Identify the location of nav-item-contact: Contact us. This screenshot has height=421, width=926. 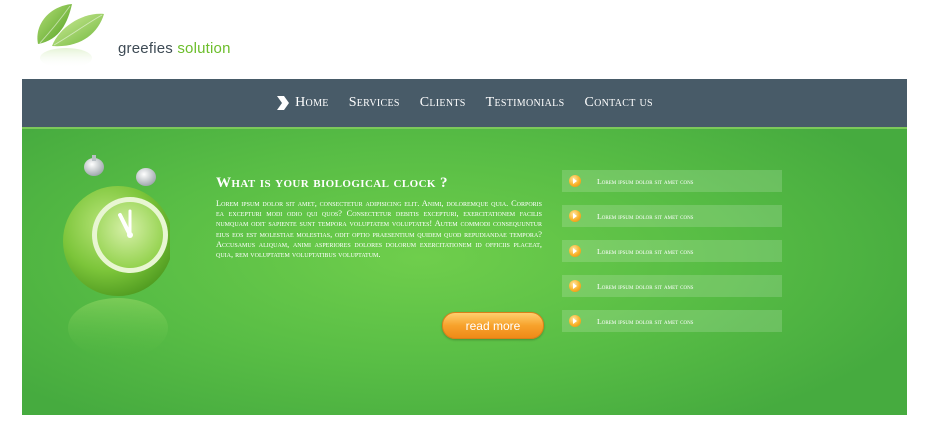
(618, 103).